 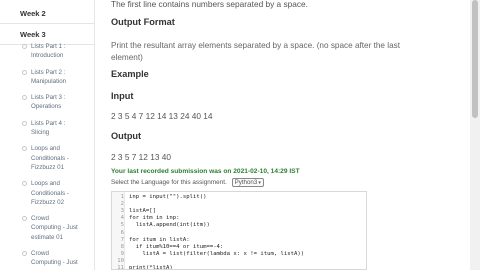 What do you see at coordinates (120, 267) in the screenshot?
I see `line-number: 11` at bounding box center [120, 267].